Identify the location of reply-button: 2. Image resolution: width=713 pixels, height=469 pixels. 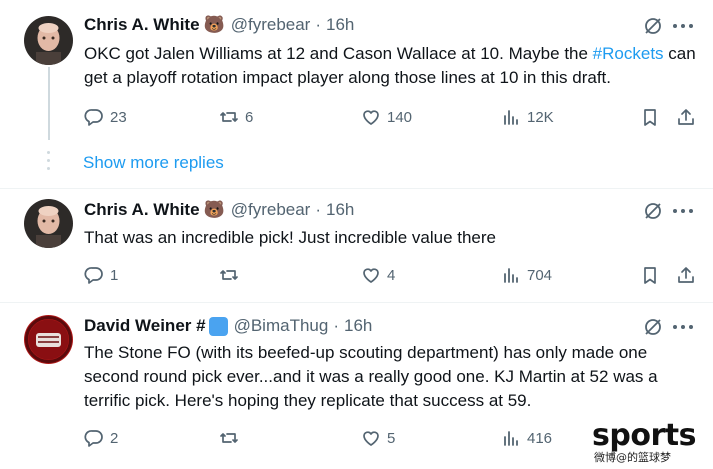
(101, 438).